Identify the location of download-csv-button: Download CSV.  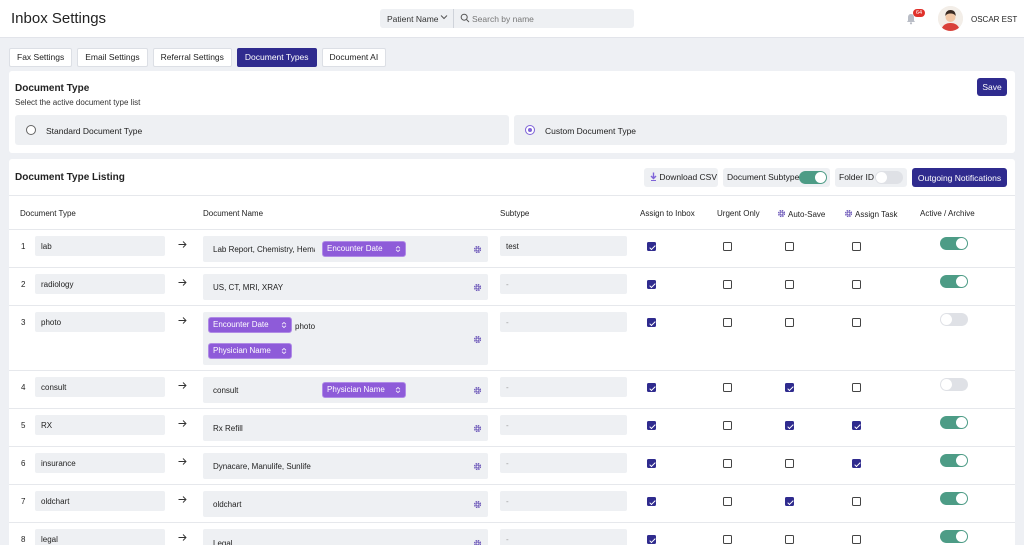
(681, 177).